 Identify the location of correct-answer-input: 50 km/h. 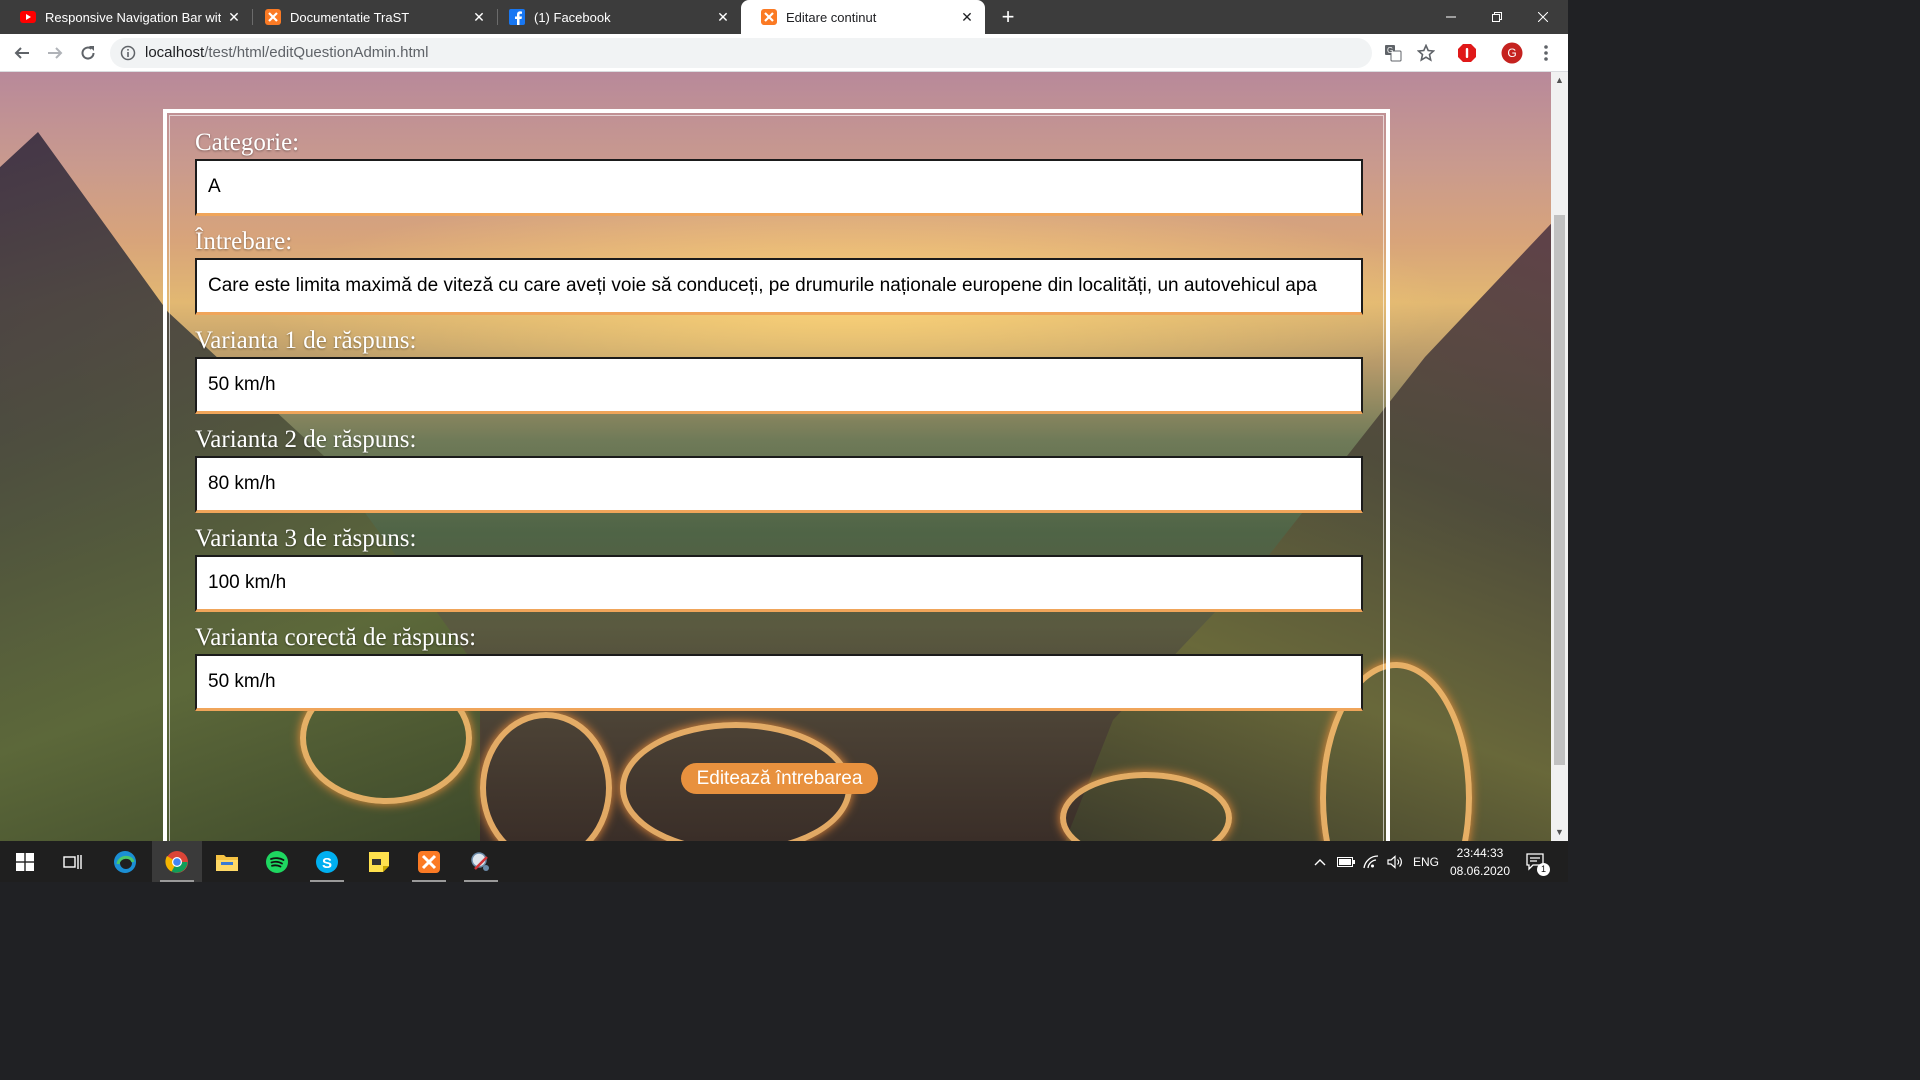
(779, 682).